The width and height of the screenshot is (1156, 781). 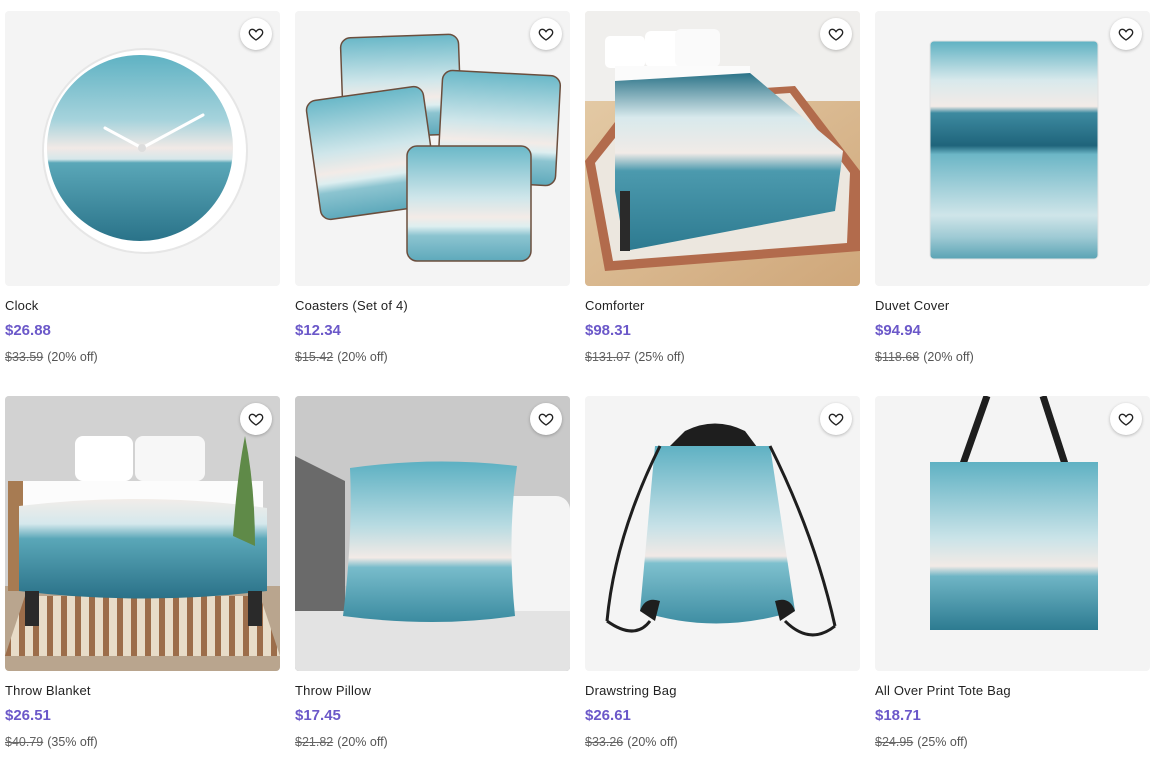 I want to click on drawstring-bag-product-image, so click(x=721, y=530).